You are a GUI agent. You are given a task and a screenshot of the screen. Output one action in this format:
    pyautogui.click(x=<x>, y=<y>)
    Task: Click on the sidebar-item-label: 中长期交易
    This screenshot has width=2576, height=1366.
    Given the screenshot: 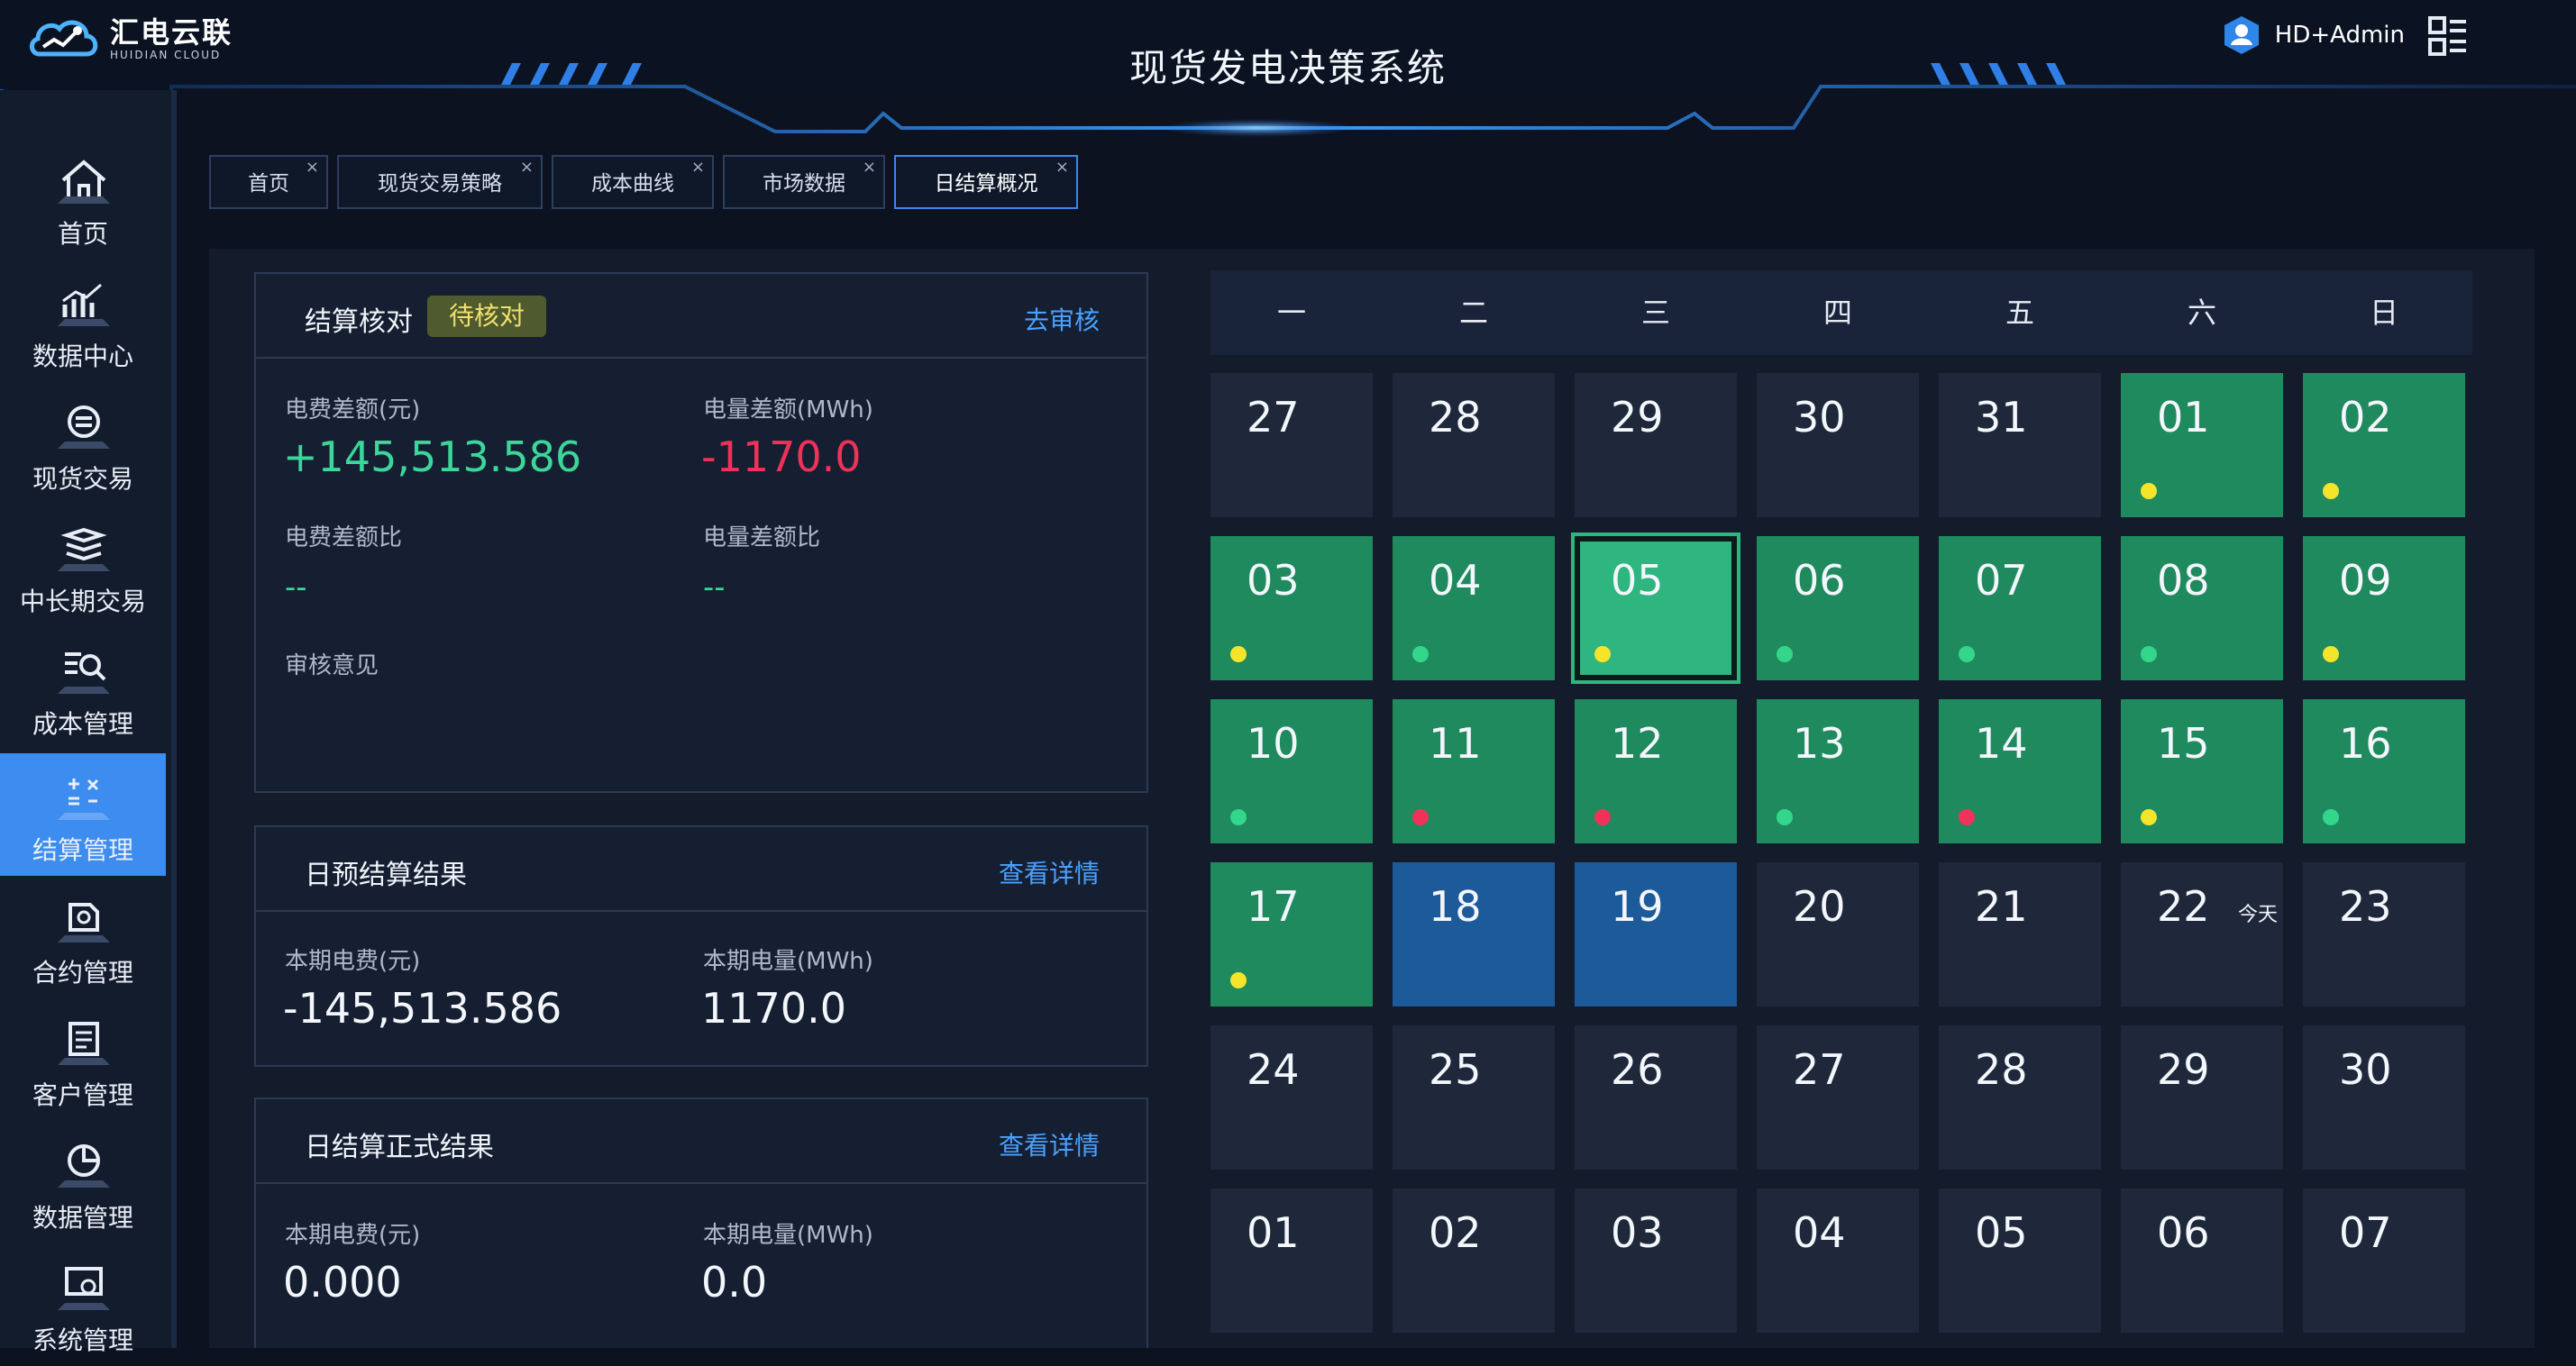 What is the action you would take?
    pyautogui.click(x=82, y=601)
    